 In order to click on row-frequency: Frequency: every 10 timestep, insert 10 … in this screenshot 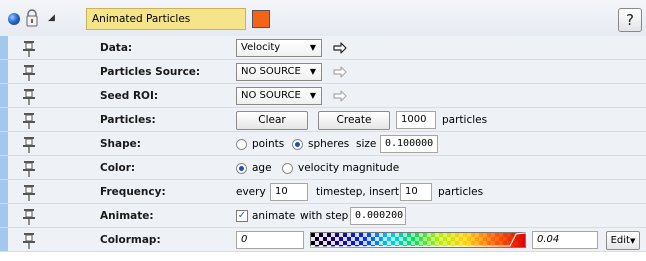, I will do `click(323, 192)`.